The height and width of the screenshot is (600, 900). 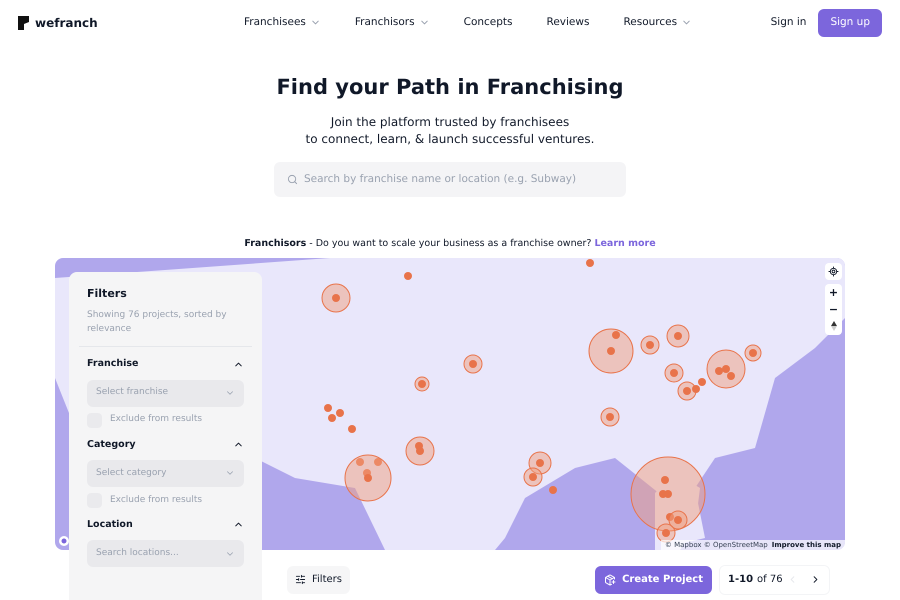 What do you see at coordinates (110, 525) in the screenshot?
I see `filter-section-title: Location` at bounding box center [110, 525].